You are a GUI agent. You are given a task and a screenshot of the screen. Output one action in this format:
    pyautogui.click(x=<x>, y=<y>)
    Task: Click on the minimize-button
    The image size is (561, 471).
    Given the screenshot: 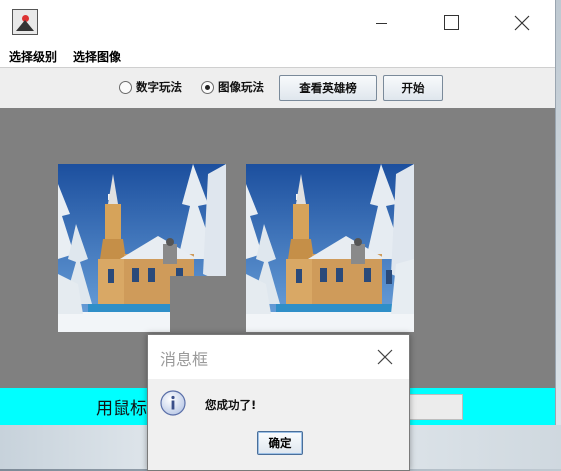 What is the action you would take?
    pyautogui.click(x=381, y=22)
    